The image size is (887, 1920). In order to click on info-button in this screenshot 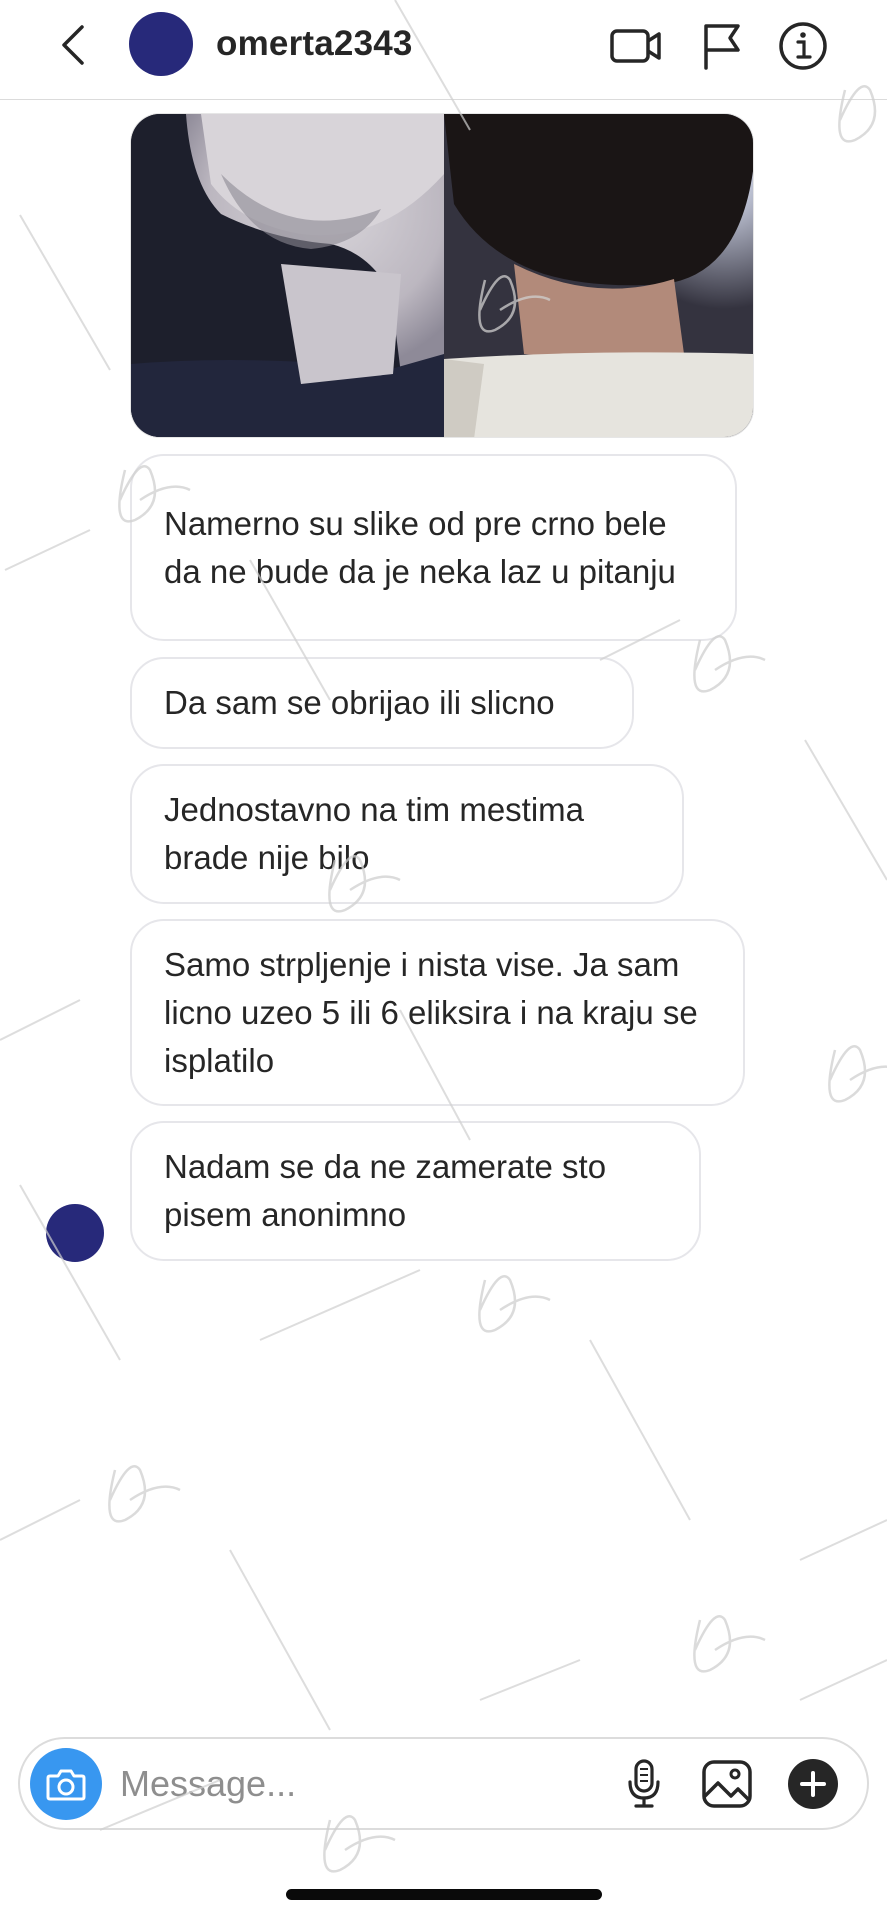, I will do `click(803, 46)`.